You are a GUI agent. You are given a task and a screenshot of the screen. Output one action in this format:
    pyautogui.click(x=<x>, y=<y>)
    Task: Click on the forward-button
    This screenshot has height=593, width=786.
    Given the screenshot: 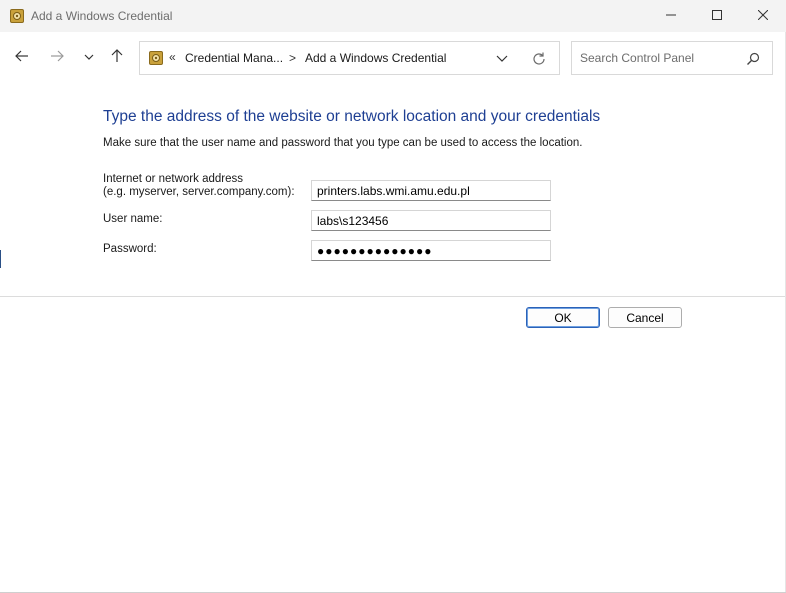 What is the action you would take?
    pyautogui.click(x=57, y=57)
    